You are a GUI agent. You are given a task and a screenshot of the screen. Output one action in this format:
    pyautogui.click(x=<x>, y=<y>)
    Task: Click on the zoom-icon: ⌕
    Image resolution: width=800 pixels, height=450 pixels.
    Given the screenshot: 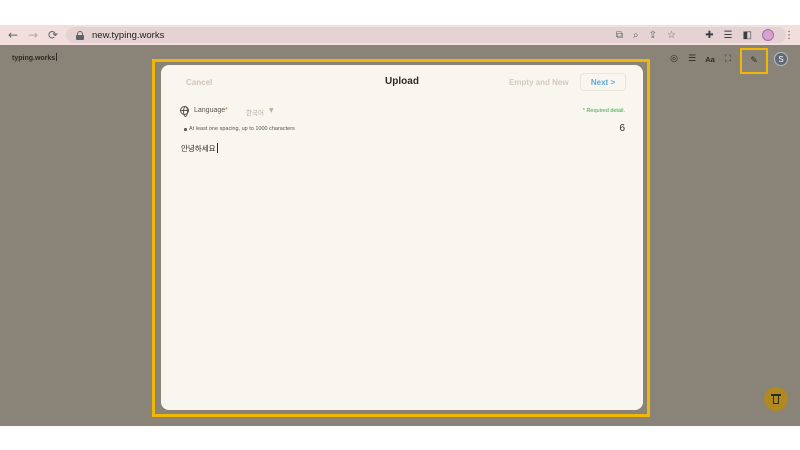 What is the action you would take?
    pyautogui.click(x=636, y=35)
    